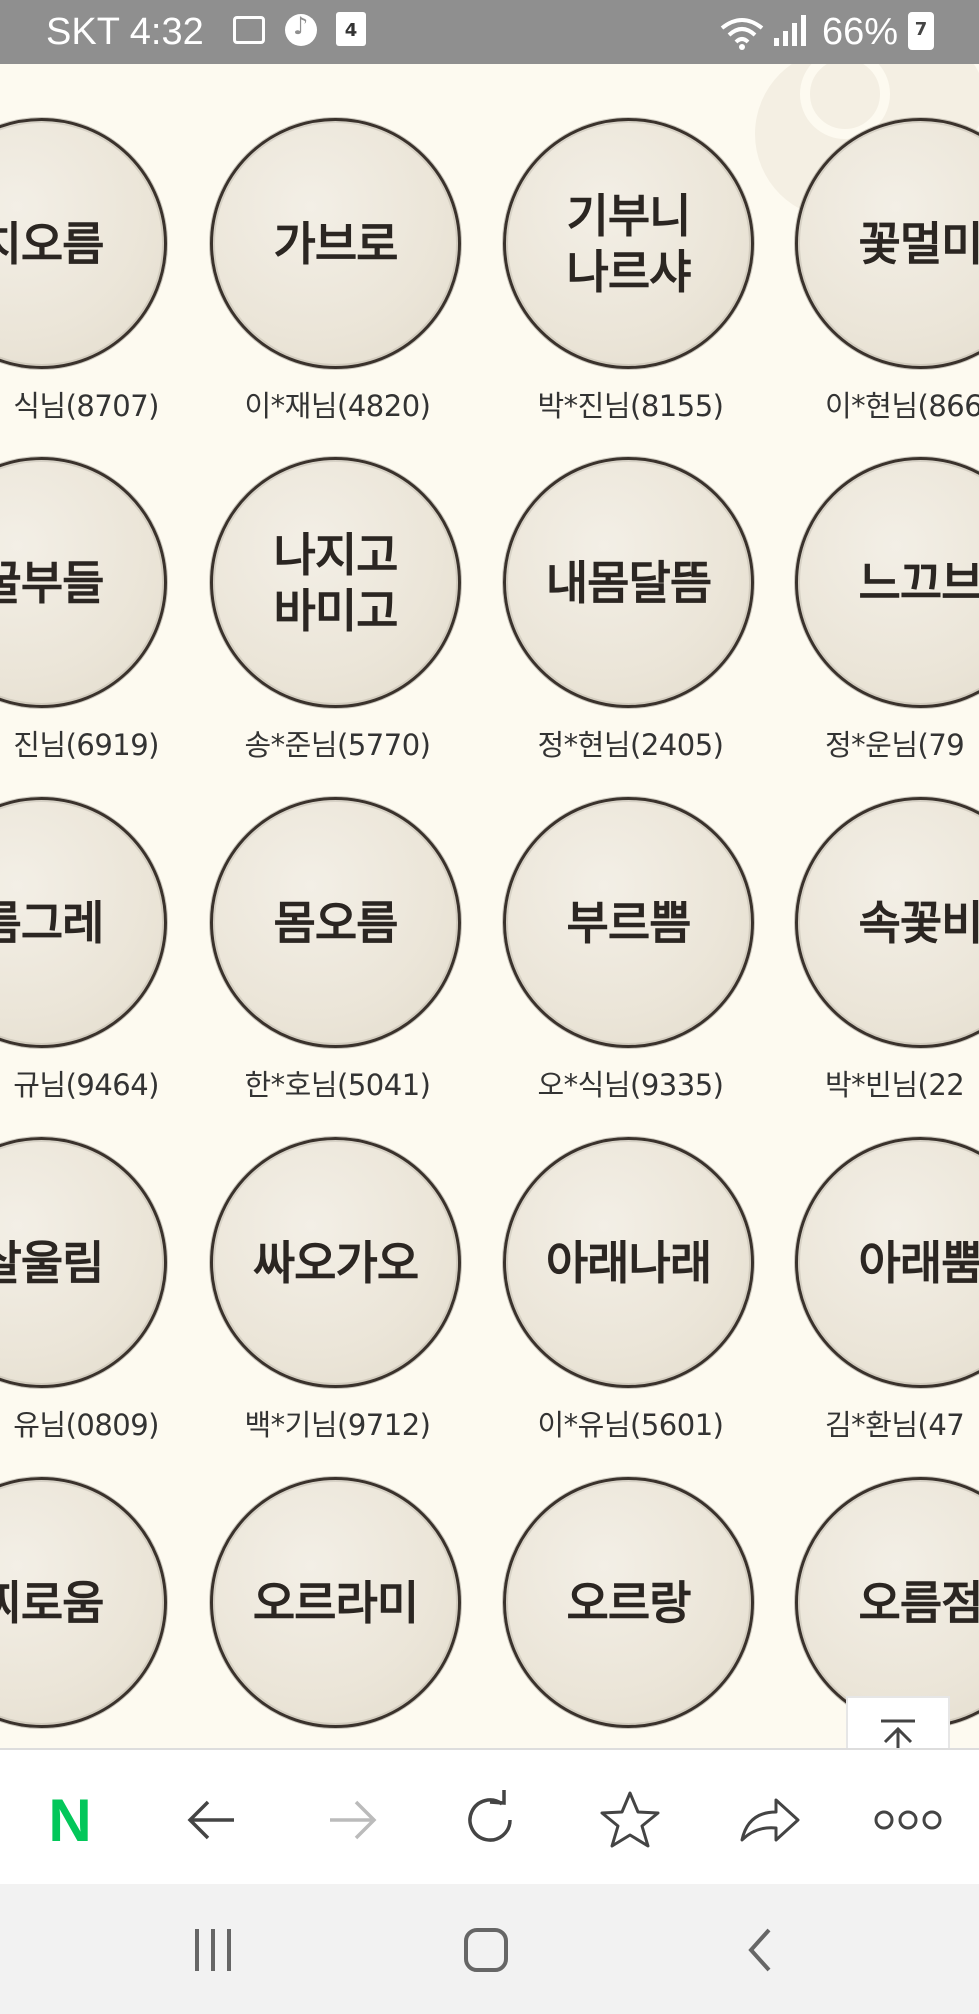  Describe the element at coordinates (52, 1262) in the screenshot. I see `oreum-name: 살울림` at that location.